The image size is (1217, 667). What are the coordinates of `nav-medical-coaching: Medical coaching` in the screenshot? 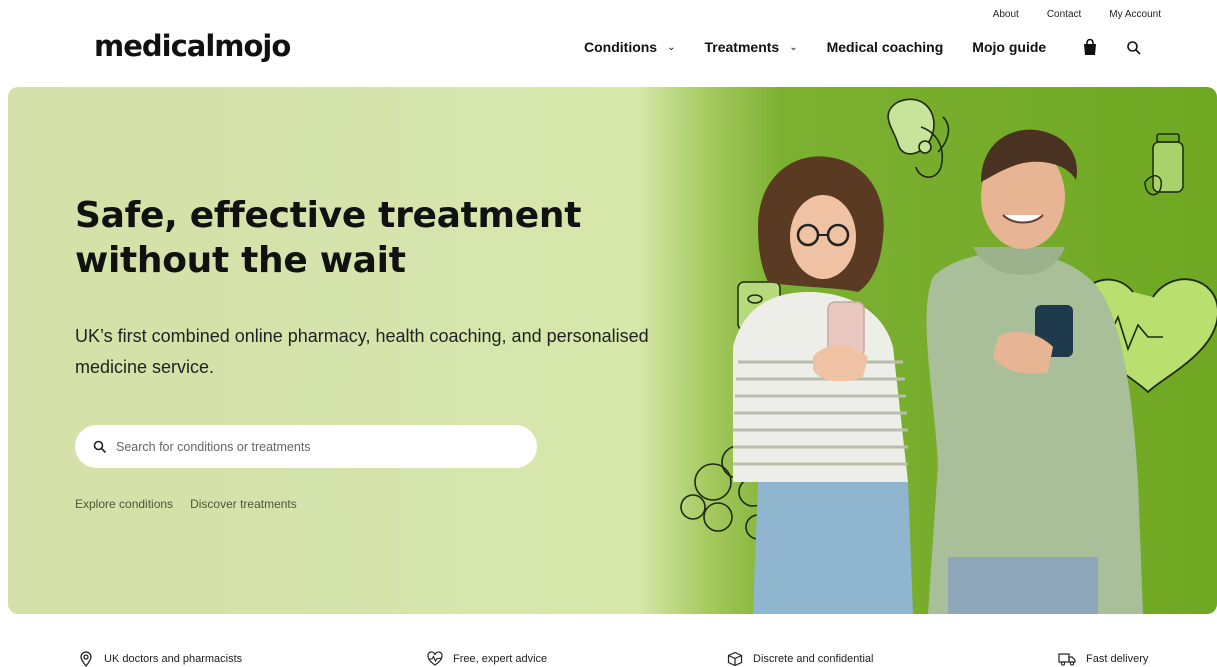 It's located at (885, 47).